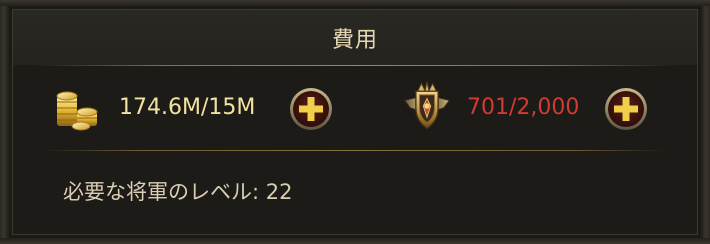 The height and width of the screenshot is (244, 710). I want to click on gold-coins-icon, so click(77, 111).